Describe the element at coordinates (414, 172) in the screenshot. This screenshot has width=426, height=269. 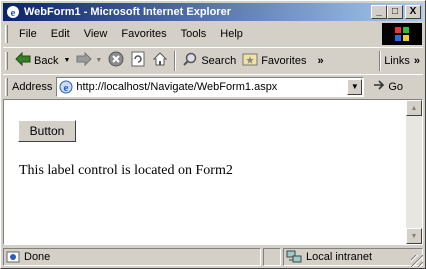
I see `vertical-scrollbar: ▲ ▼` at that location.